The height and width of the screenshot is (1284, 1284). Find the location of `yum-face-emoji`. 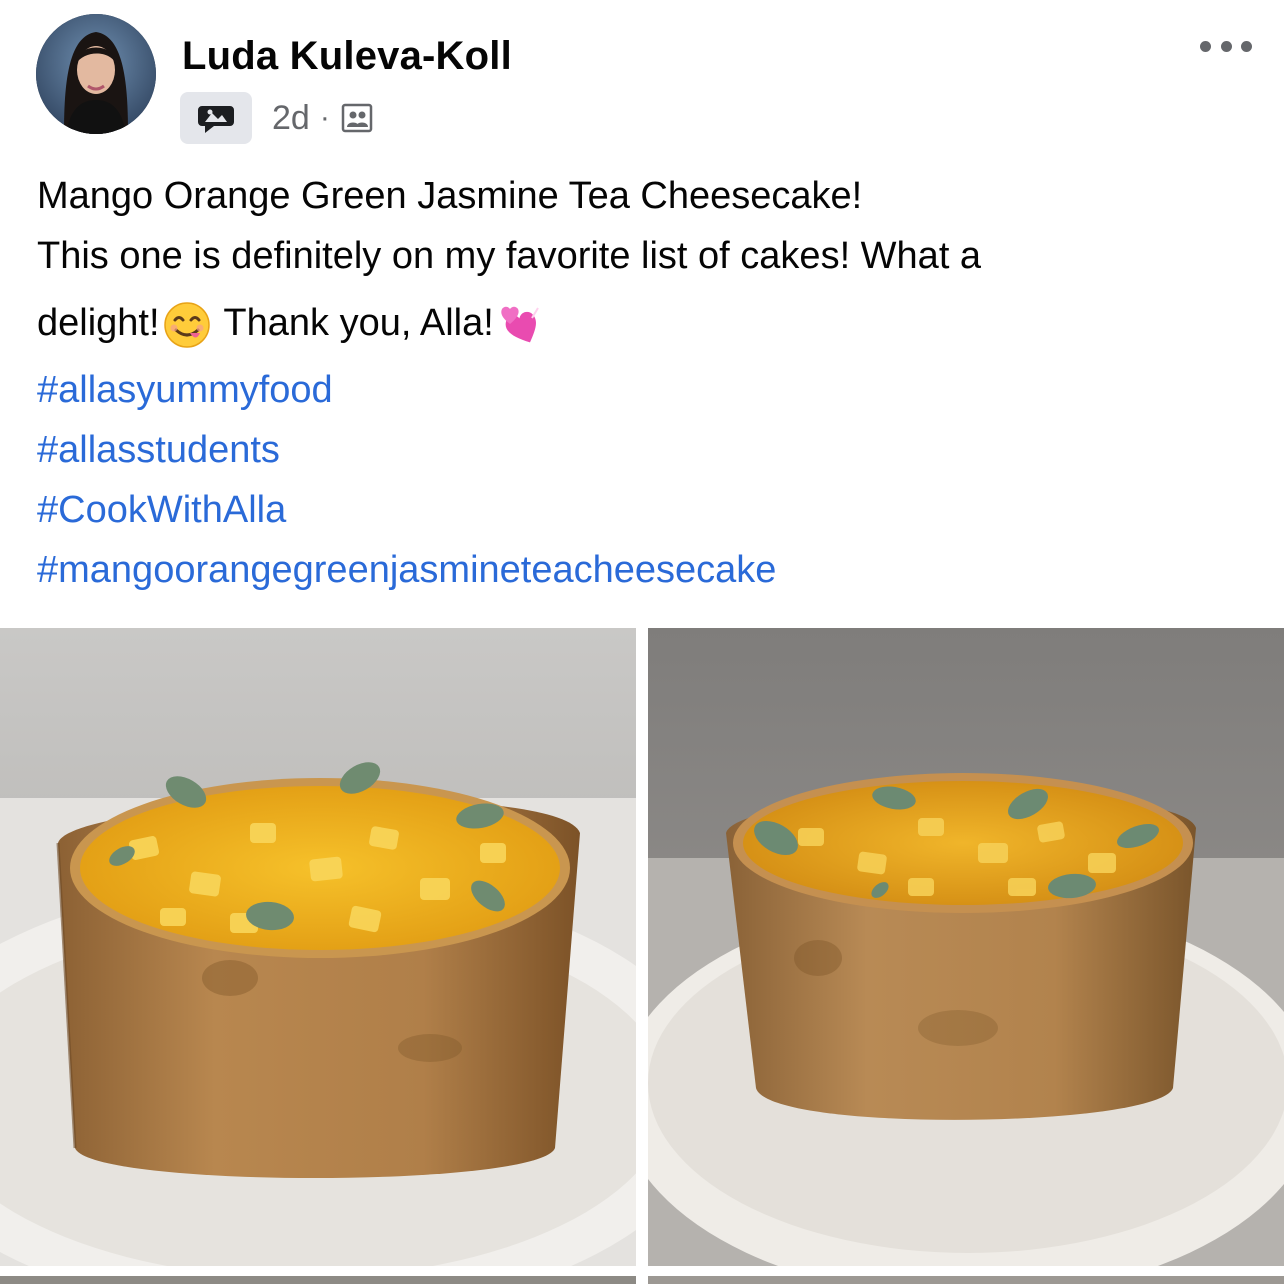

yum-face-emoji is located at coordinates (187, 325).